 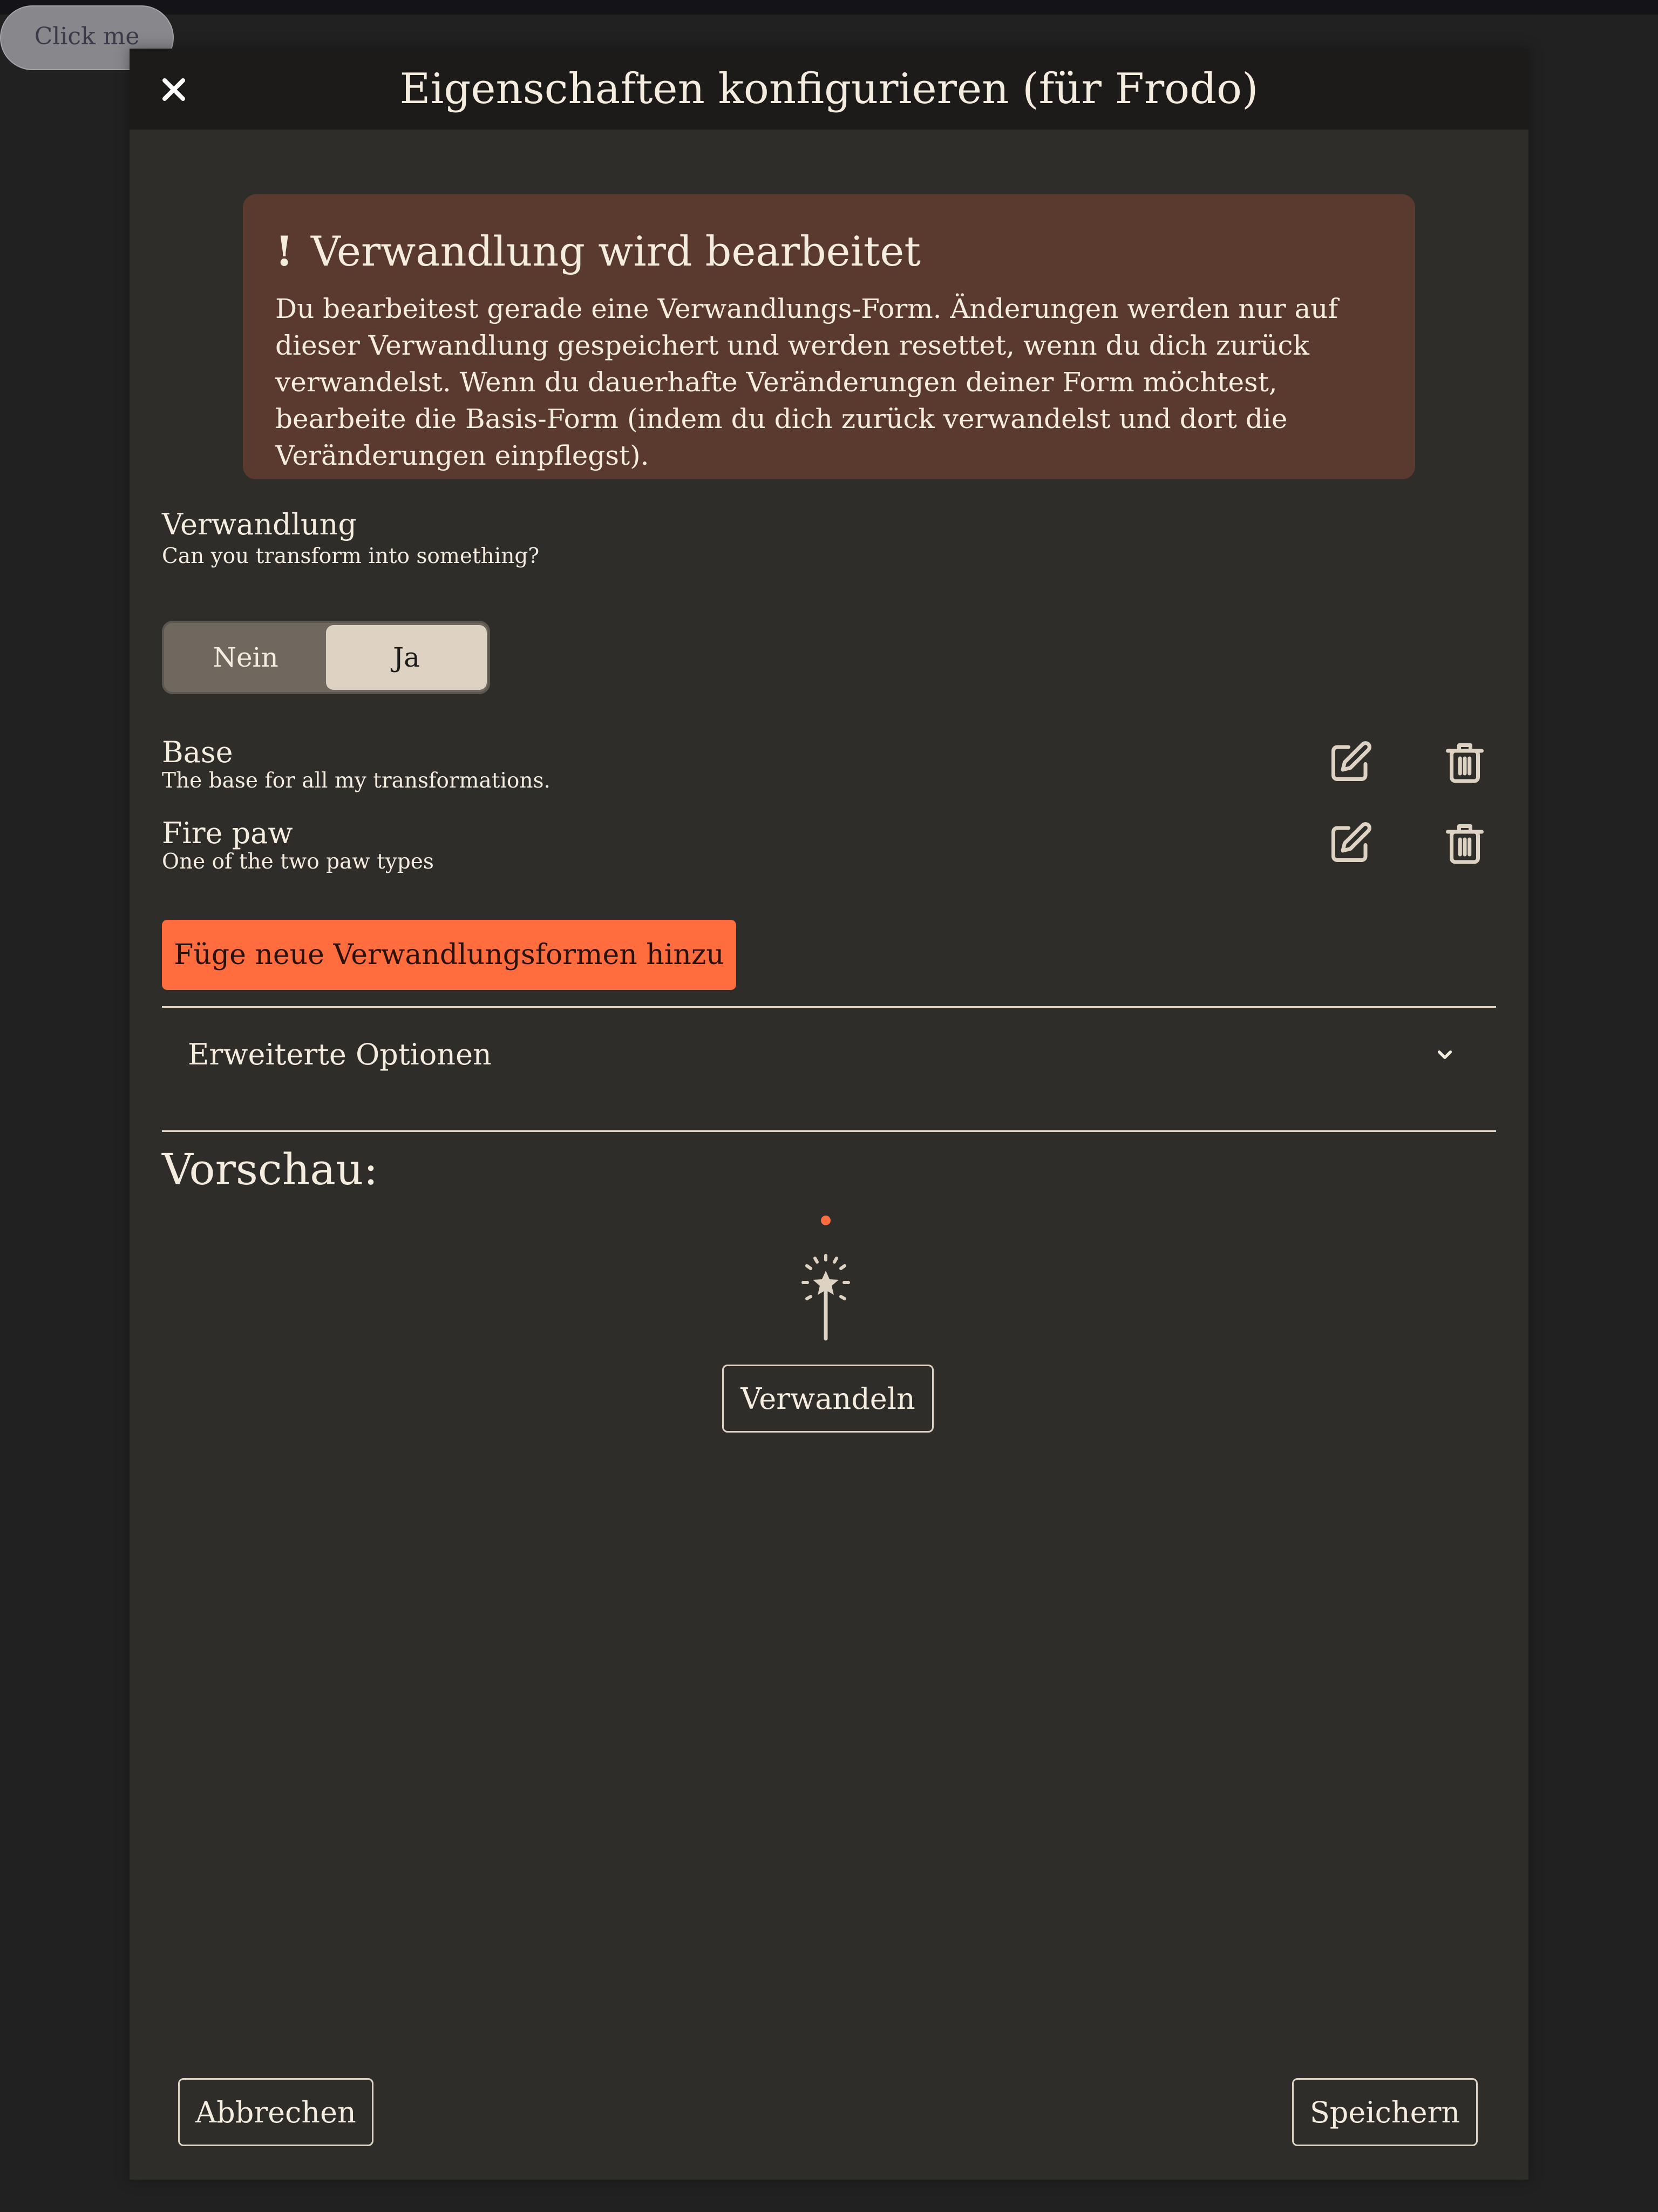 What do you see at coordinates (298, 862) in the screenshot?
I see `form-description: One of the two paw types` at bounding box center [298, 862].